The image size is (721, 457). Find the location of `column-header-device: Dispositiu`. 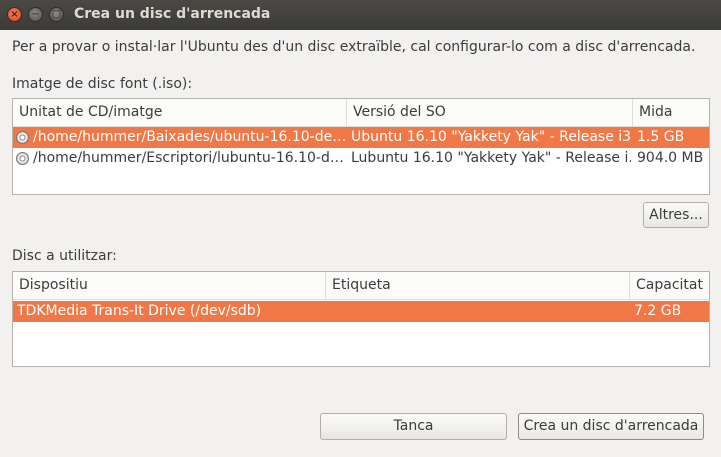

column-header-device: Dispositiu is located at coordinates (169, 285).